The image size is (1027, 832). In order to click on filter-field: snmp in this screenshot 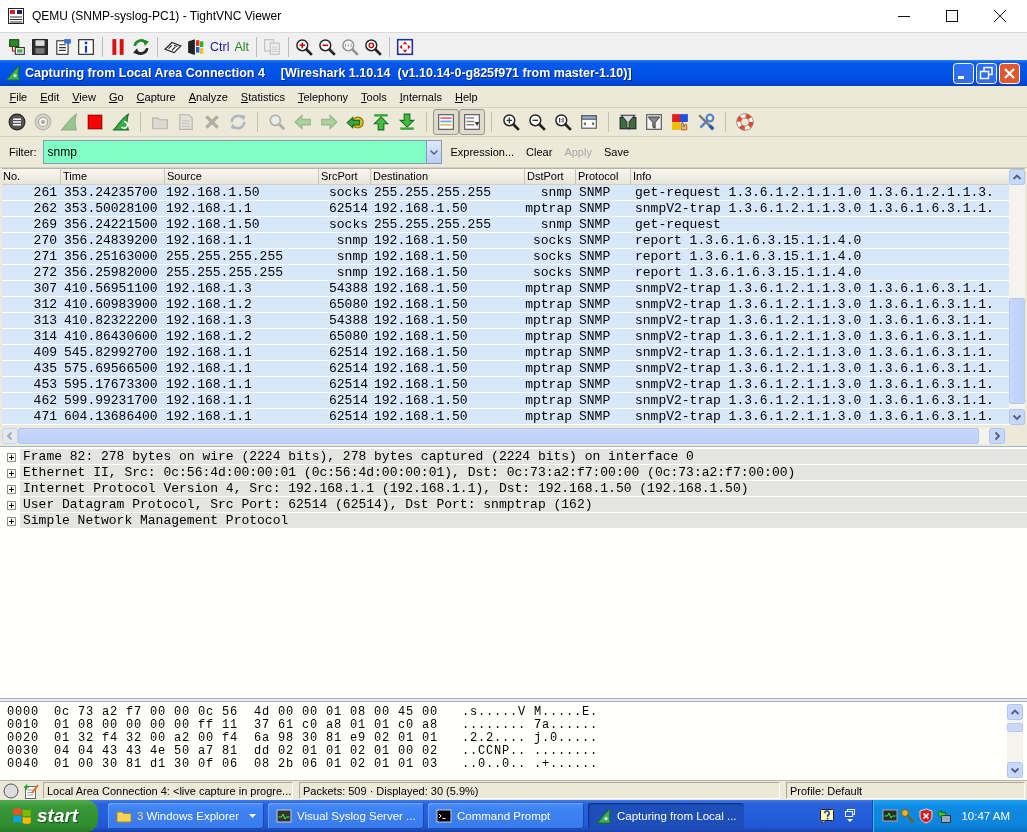, I will do `click(234, 152)`.